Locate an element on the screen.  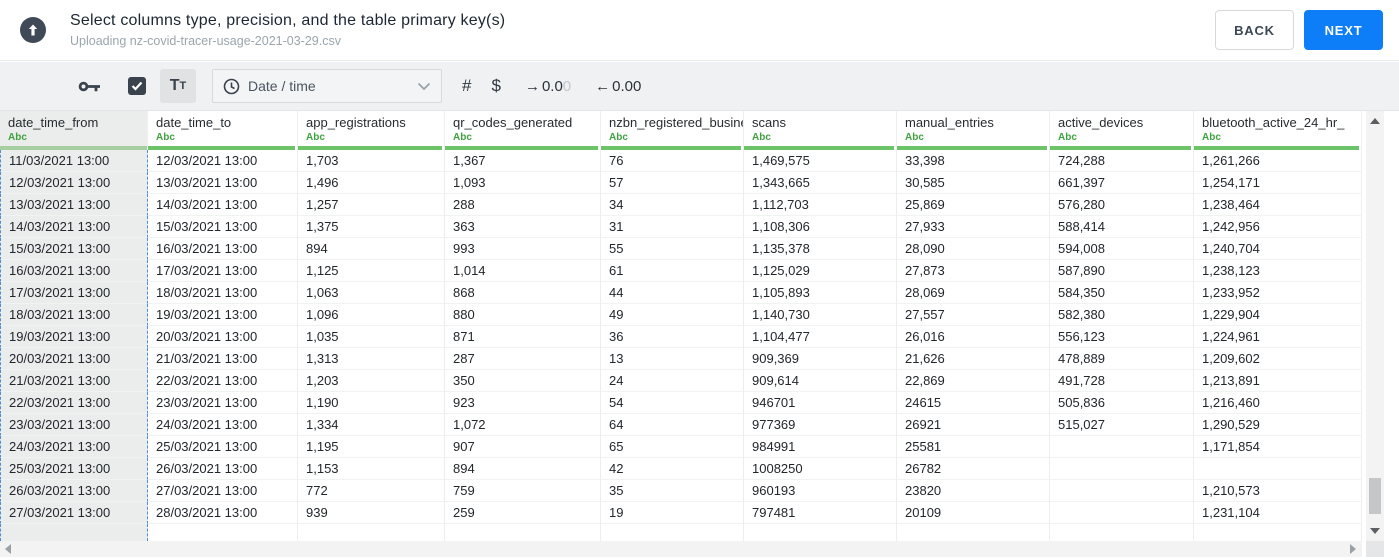
table-cell: 907 is located at coordinates (523, 447).